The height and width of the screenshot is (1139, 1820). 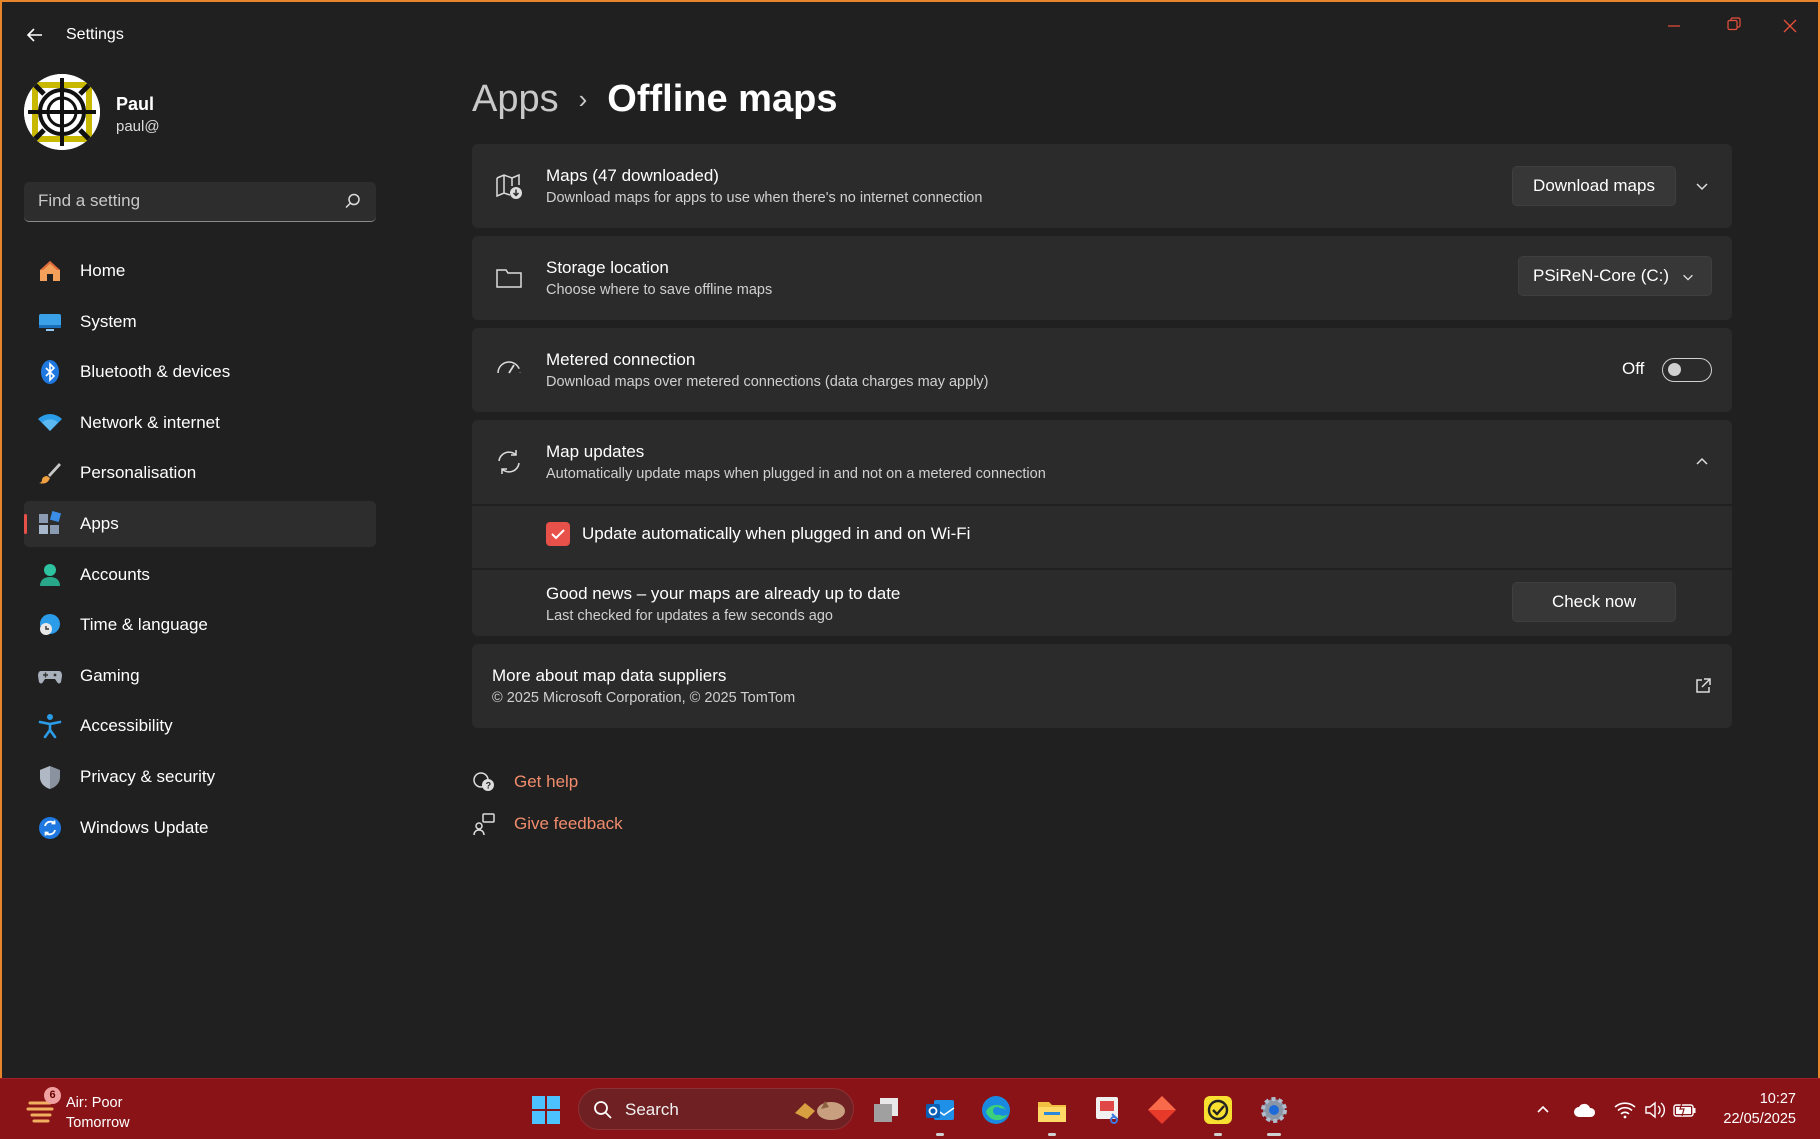 What do you see at coordinates (200, 423) in the screenshot?
I see `sidebar-item-network: Network & internet` at bounding box center [200, 423].